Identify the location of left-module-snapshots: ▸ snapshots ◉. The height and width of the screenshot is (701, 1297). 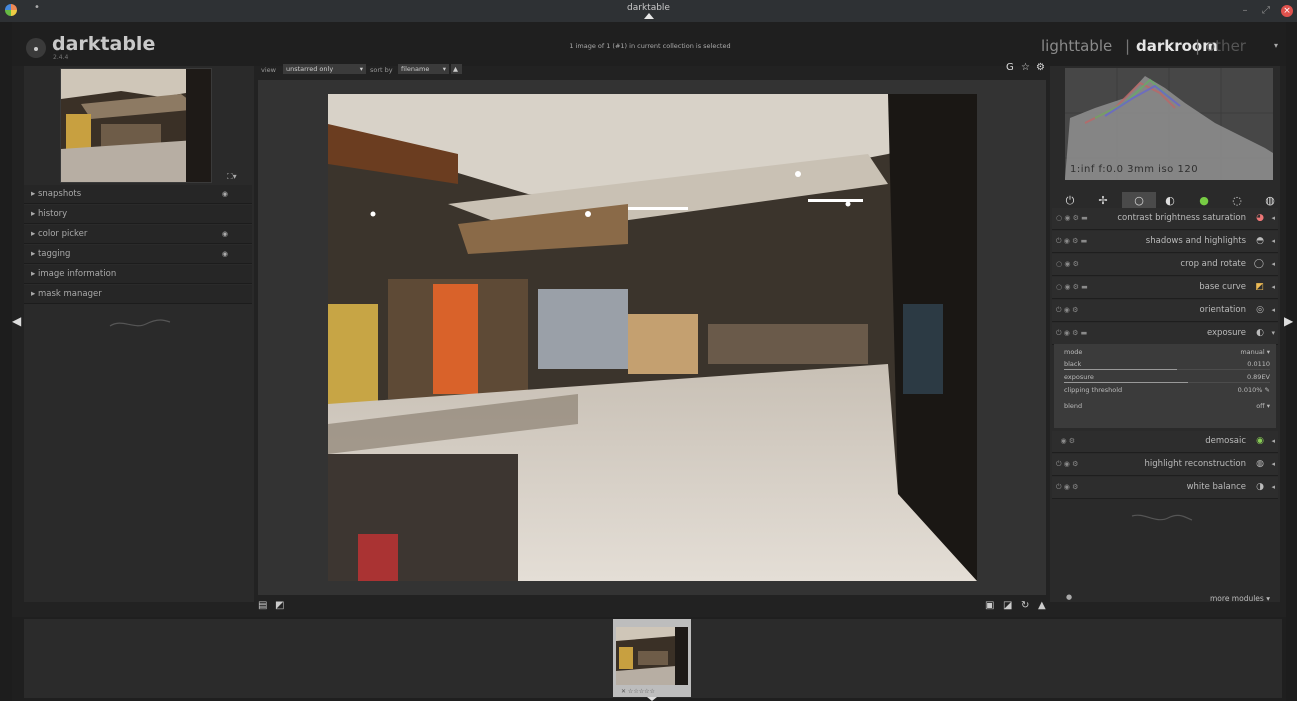
(138, 194).